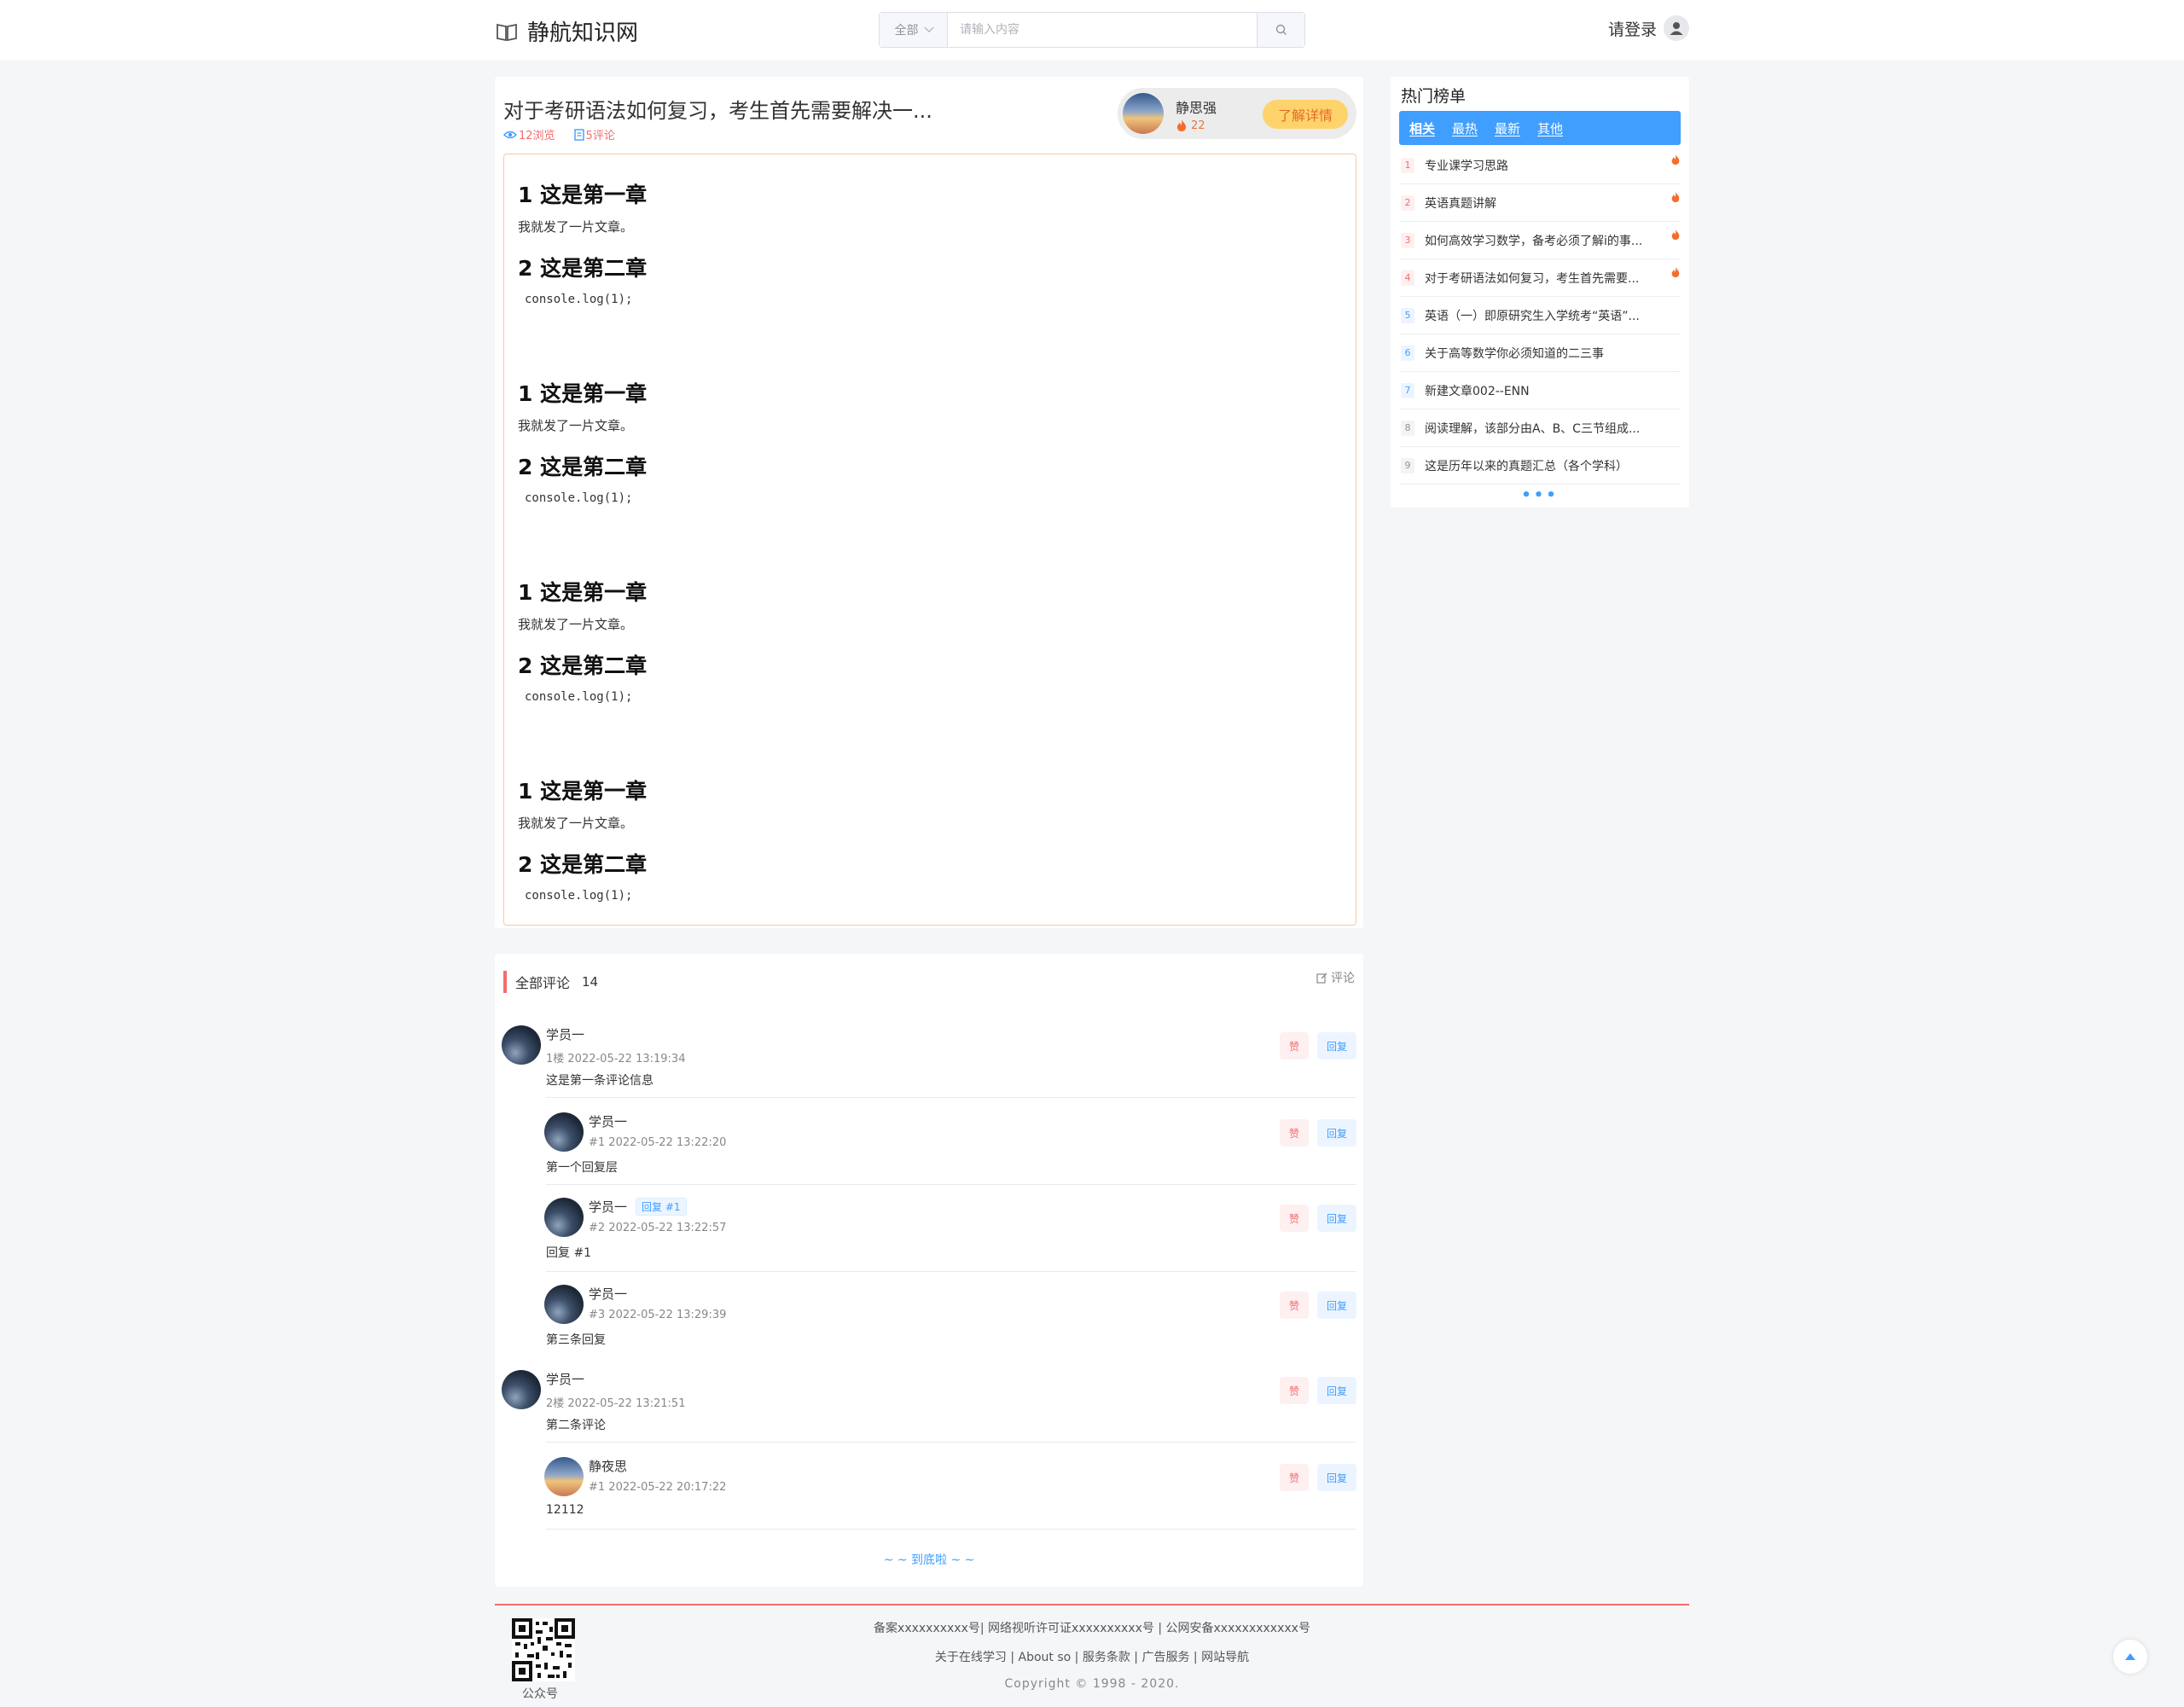 The image size is (2184, 1707). What do you see at coordinates (594, 134) in the screenshot?
I see `comments-count: 5评论` at bounding box center [594, 134].